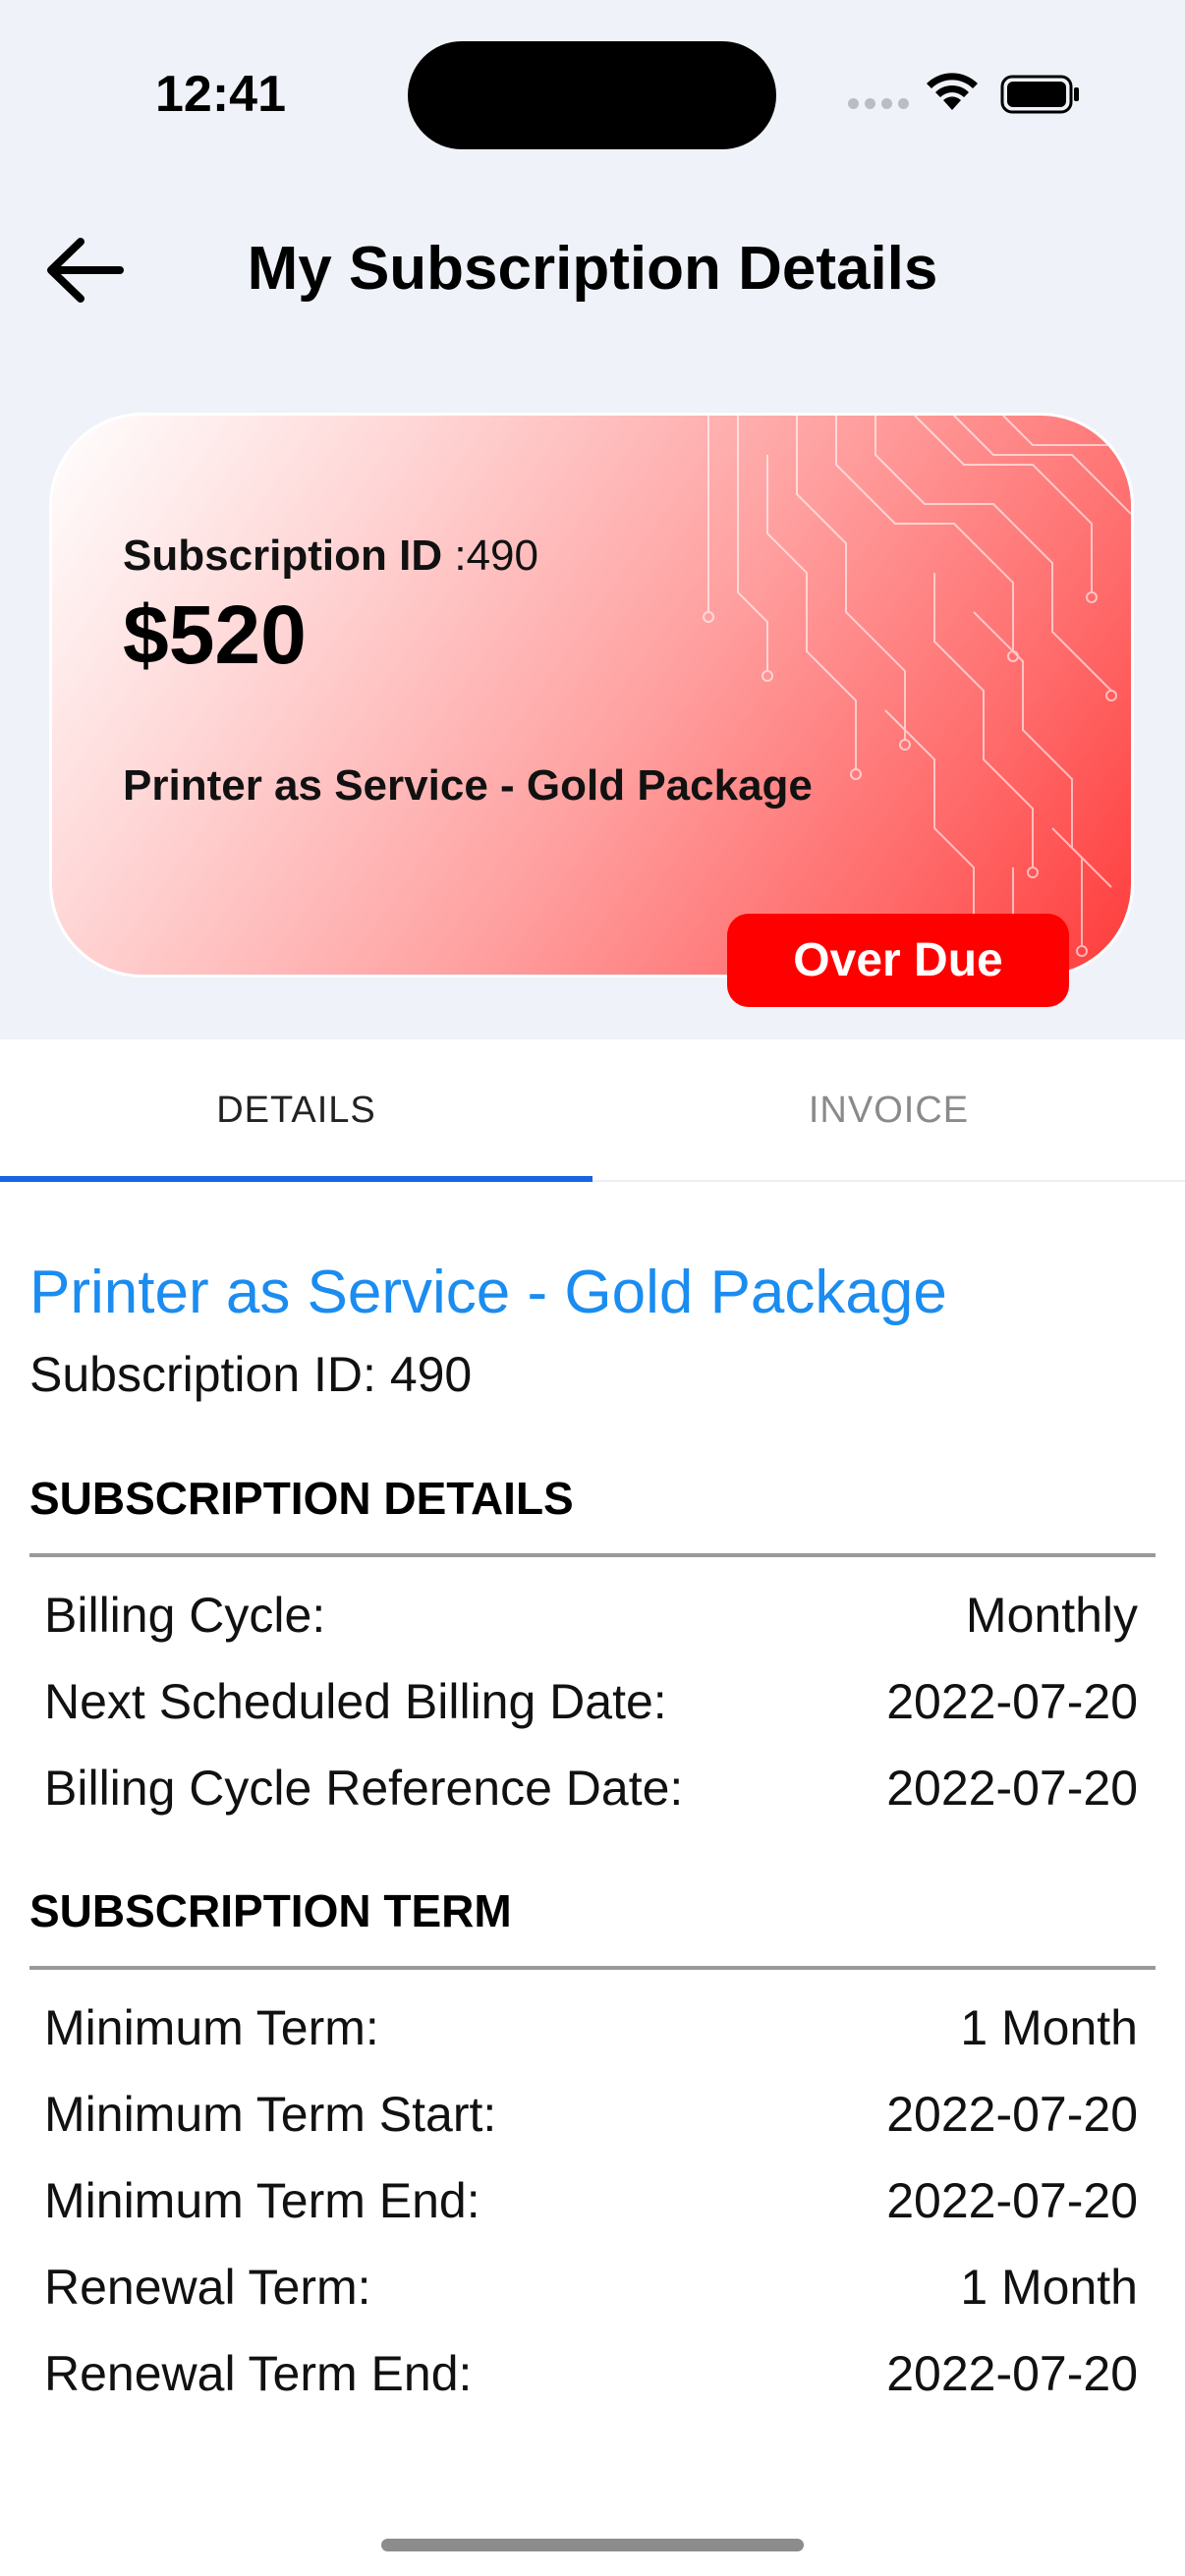 The image size is (1185, 2576). What do you see at coordinates (591, 2384) in the screenshot?
I see `detail-row: Renewal Term End: 2022-07-20` at bounding box center [591, 2384].